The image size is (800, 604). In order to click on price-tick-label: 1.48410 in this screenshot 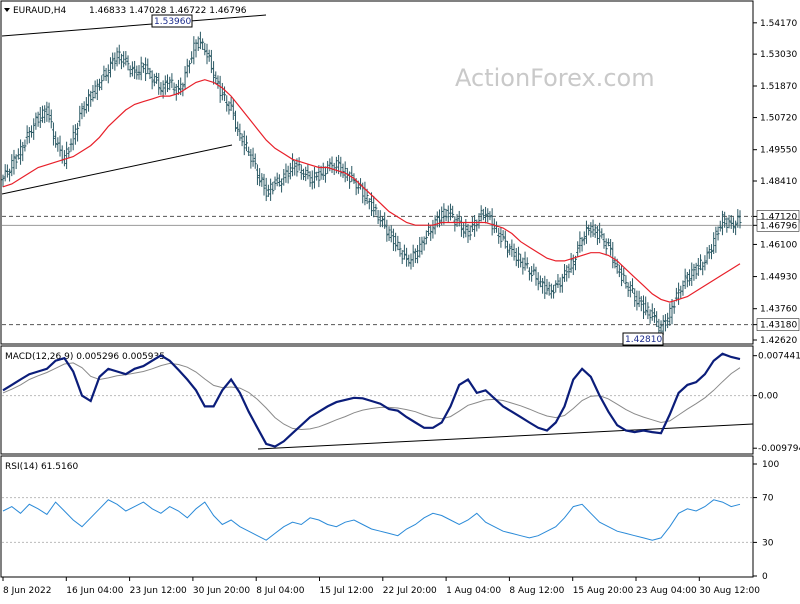, I will do `click(778, 182)`.